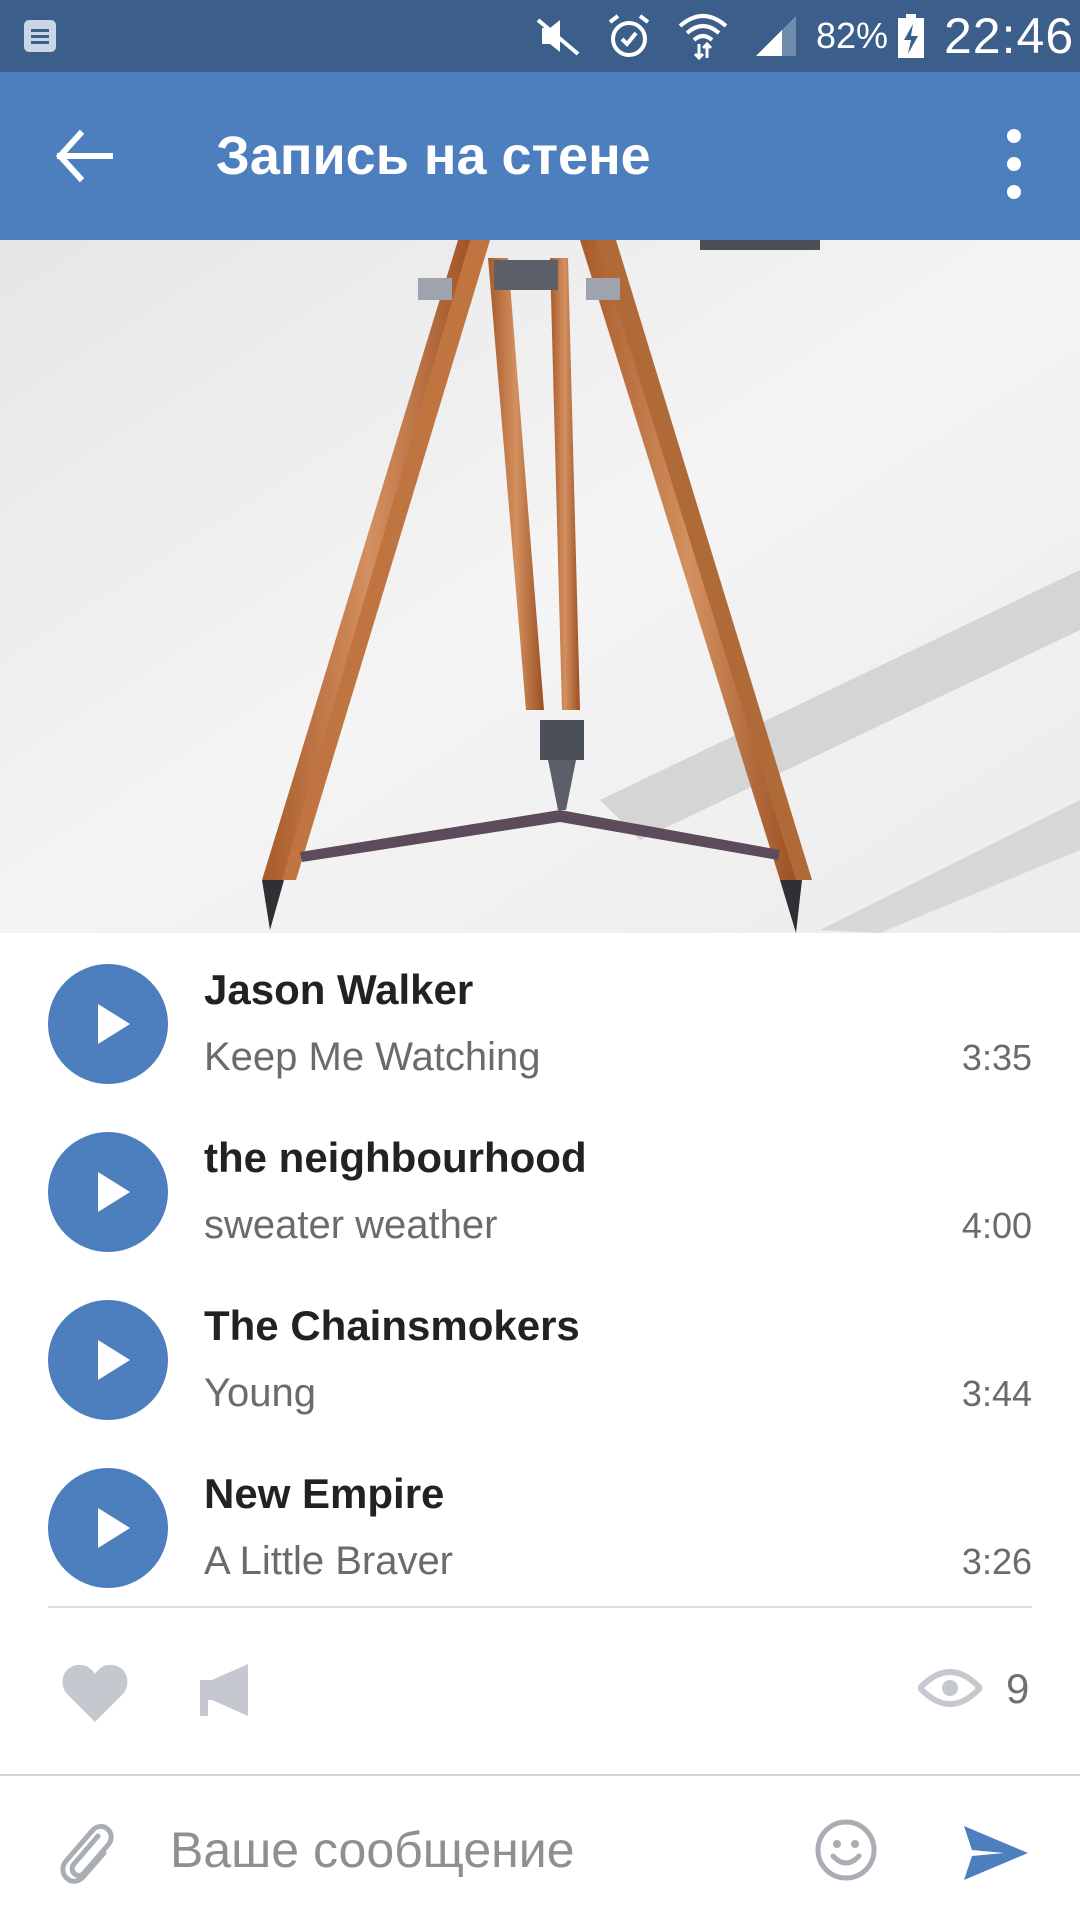 The width and height of the screenshot is (1080, 1920). What do you see at coordinates (1009, 36) in the screenshot?
I see `clock: 22:46` at bounding box center [1009, 36].